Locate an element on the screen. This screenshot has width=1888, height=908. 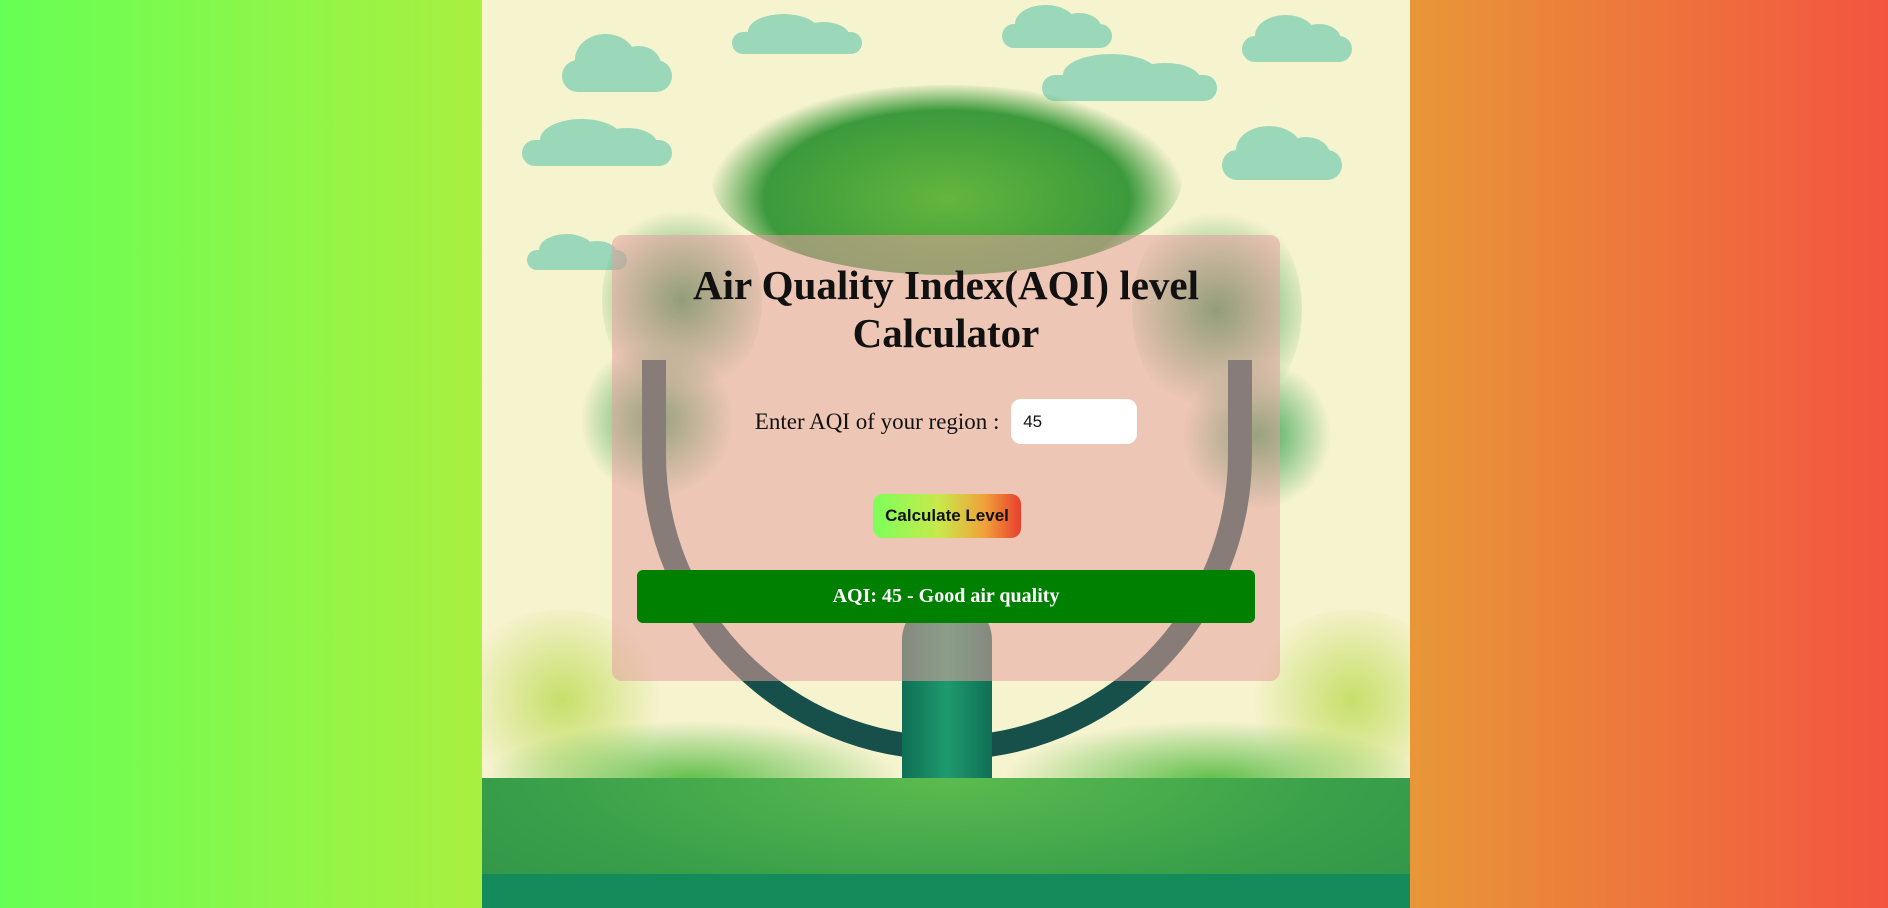
calculate-level-button: Calculate Level is located at coordinates (947, 516).